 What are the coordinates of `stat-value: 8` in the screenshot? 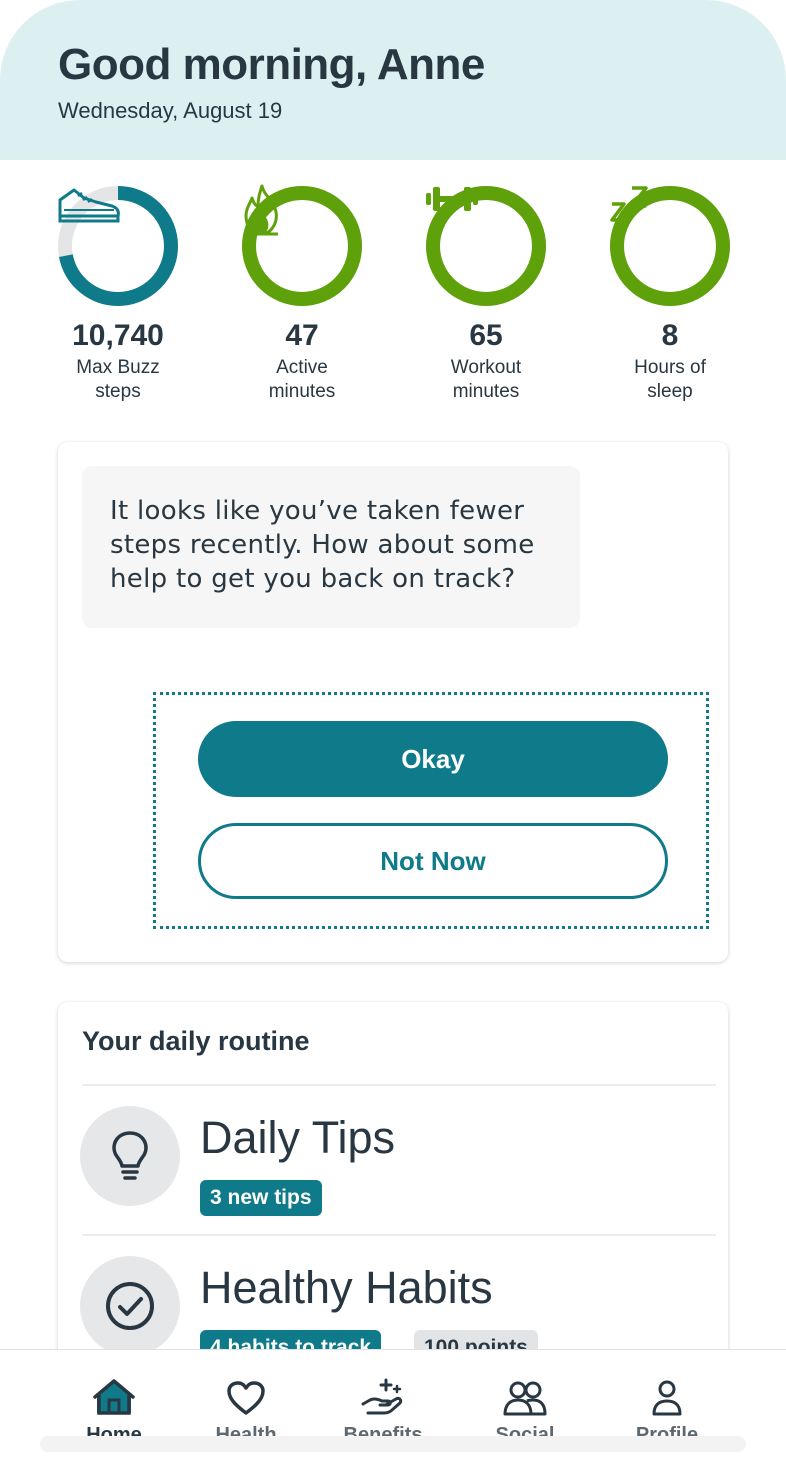 It's located at (670, 335).